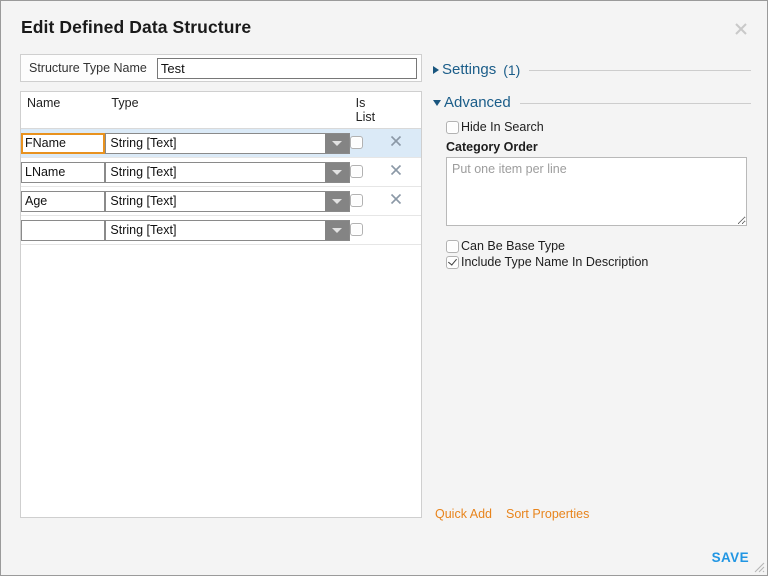 This screenshot has width=770, height=578. Describe the element at coordinates (477, 102) in the screenshot. I see `advanced-section-label: Advanced` at that location.